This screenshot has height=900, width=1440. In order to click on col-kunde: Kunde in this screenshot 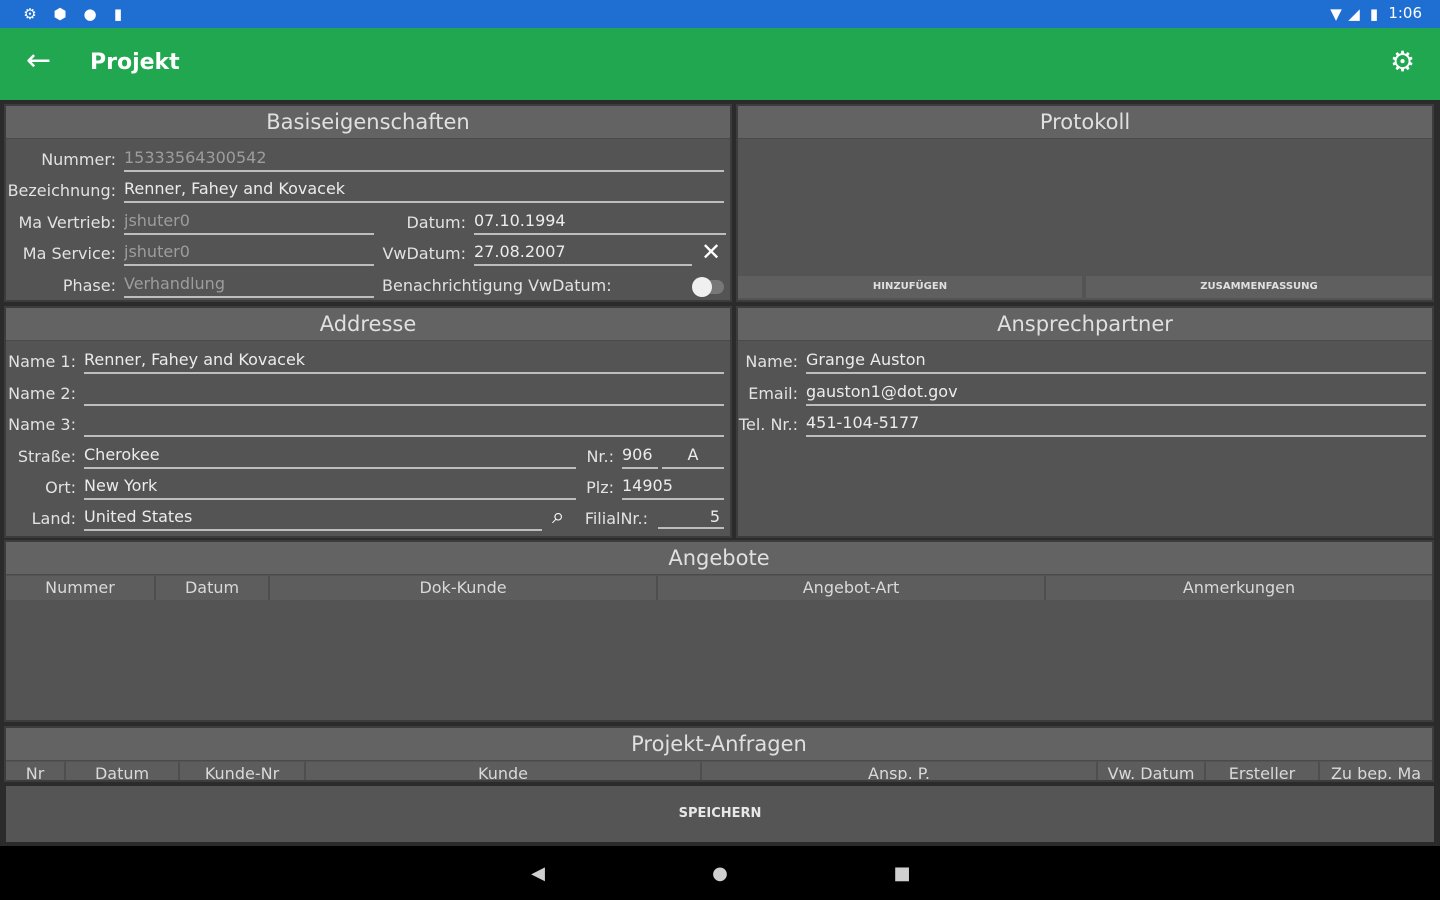, I will do `click(504, 771)`.